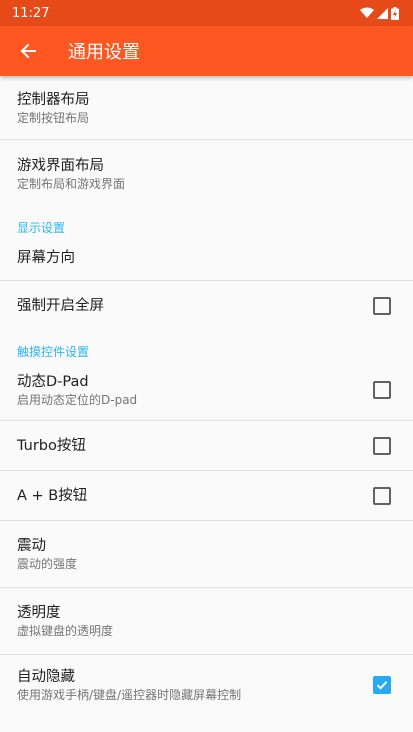 The width and height of the screenshot is (413, 732). Describe the element at coordinates (206, 108) in the screenshot. I see `setting-controller-layout: 控制器布局 定制按钮布局` at that location.